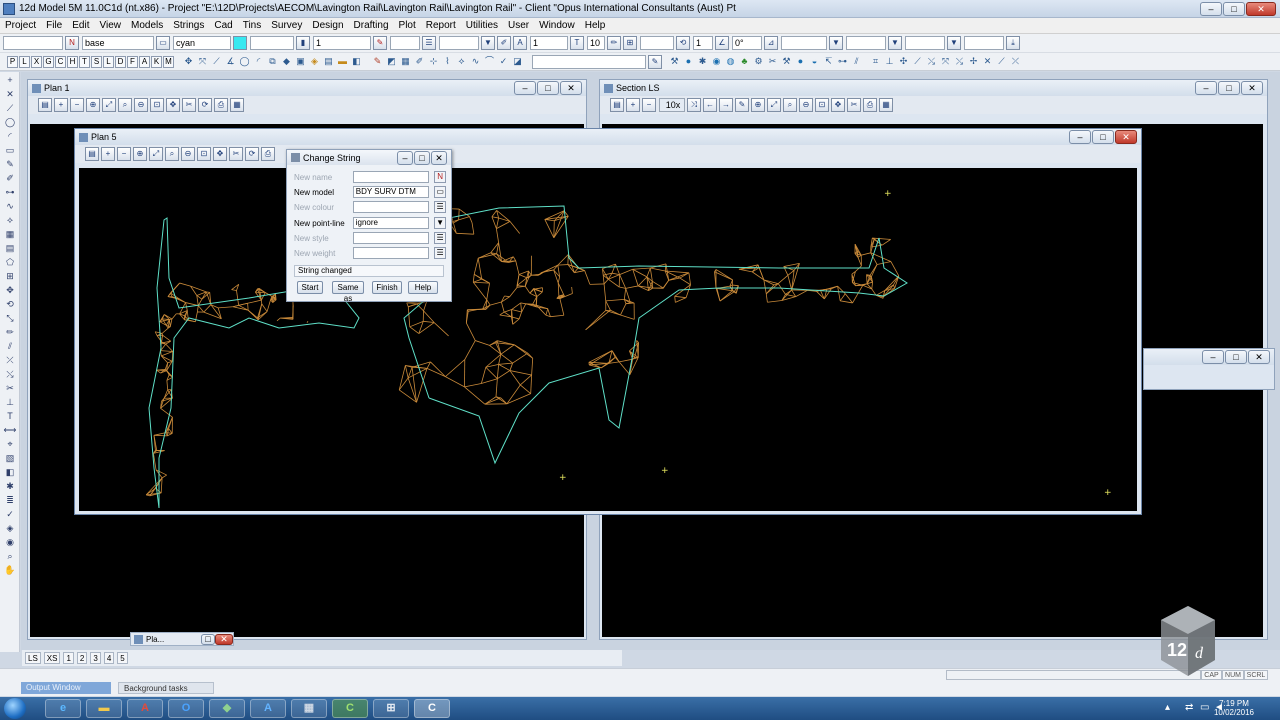 The height and width of the screenshot is (720, 1280). What do you see at coordinates (772, 61) in the screenshot?
I see `scissors-icon: ✂` at bounding box center [772, 61].